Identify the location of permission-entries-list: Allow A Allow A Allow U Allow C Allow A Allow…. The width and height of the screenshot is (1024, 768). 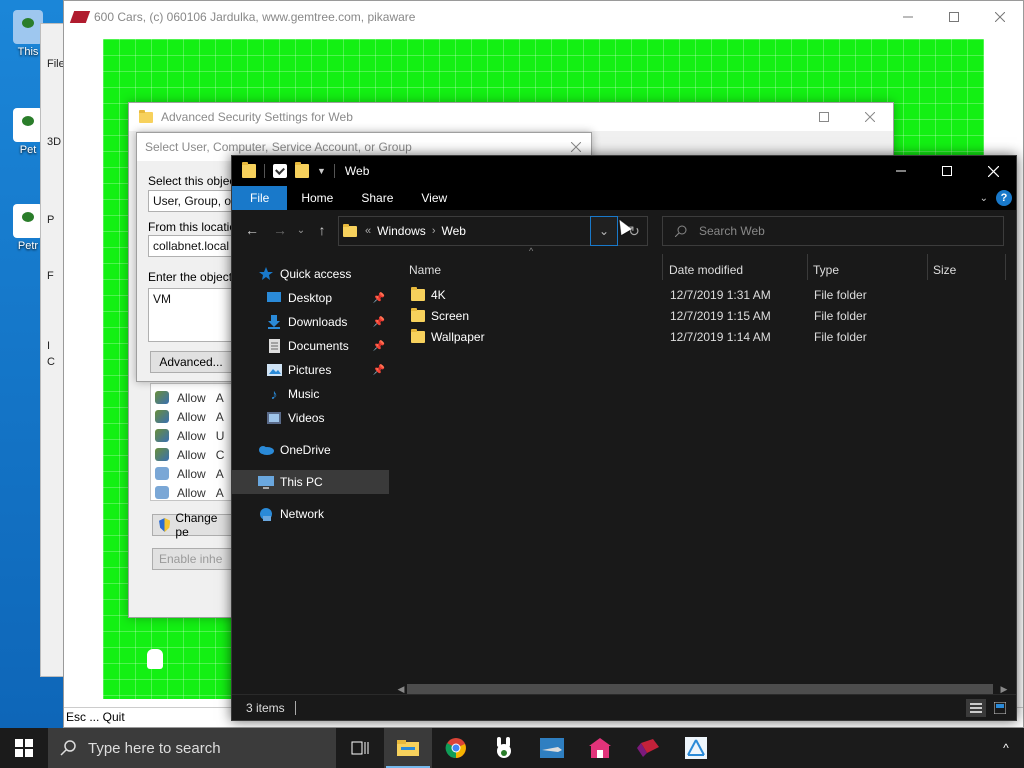
(192, 442).